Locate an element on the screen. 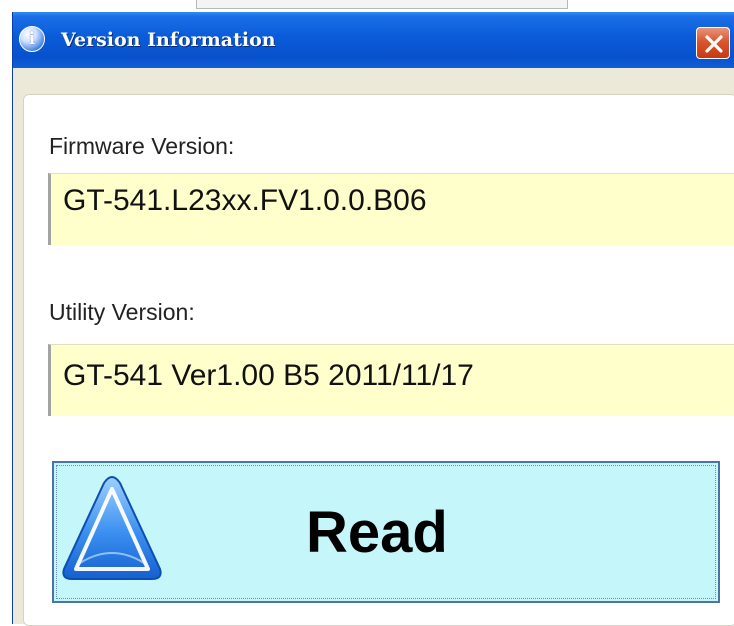  triangle-icon is located at coordinates (112, 527).